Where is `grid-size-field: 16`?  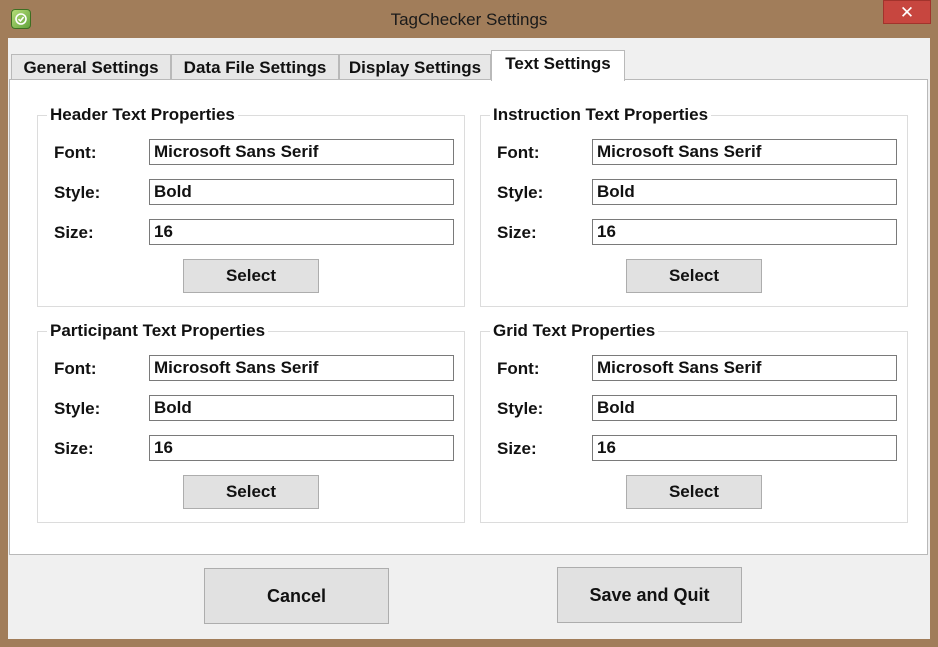
grid-size-field: 16 is located at coordinates (744, 448).